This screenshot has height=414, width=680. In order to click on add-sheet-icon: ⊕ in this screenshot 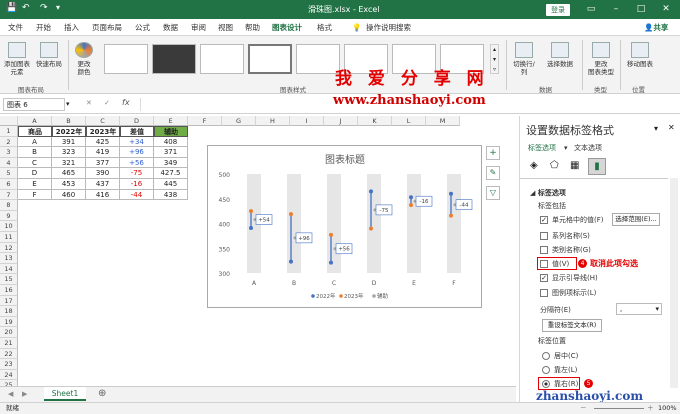, I will do `click(102, 393)`.